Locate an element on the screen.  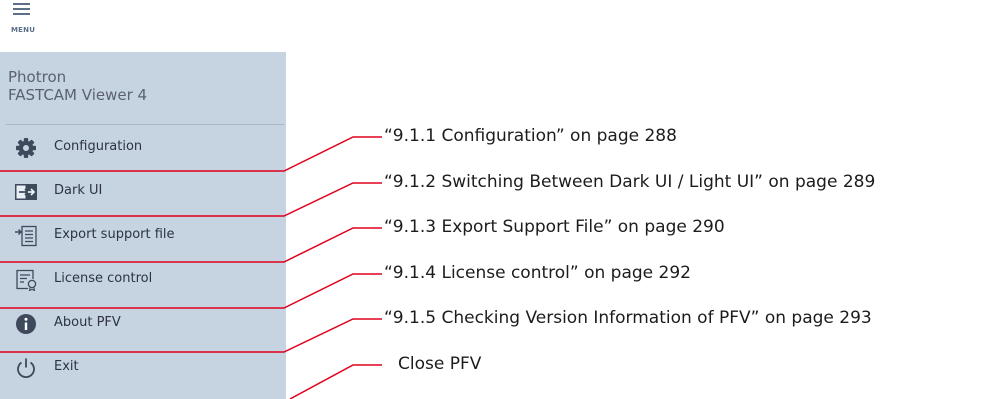
callout-license-control: “9.1.4 License control” on page 292 is located at coordinates (537, 273).